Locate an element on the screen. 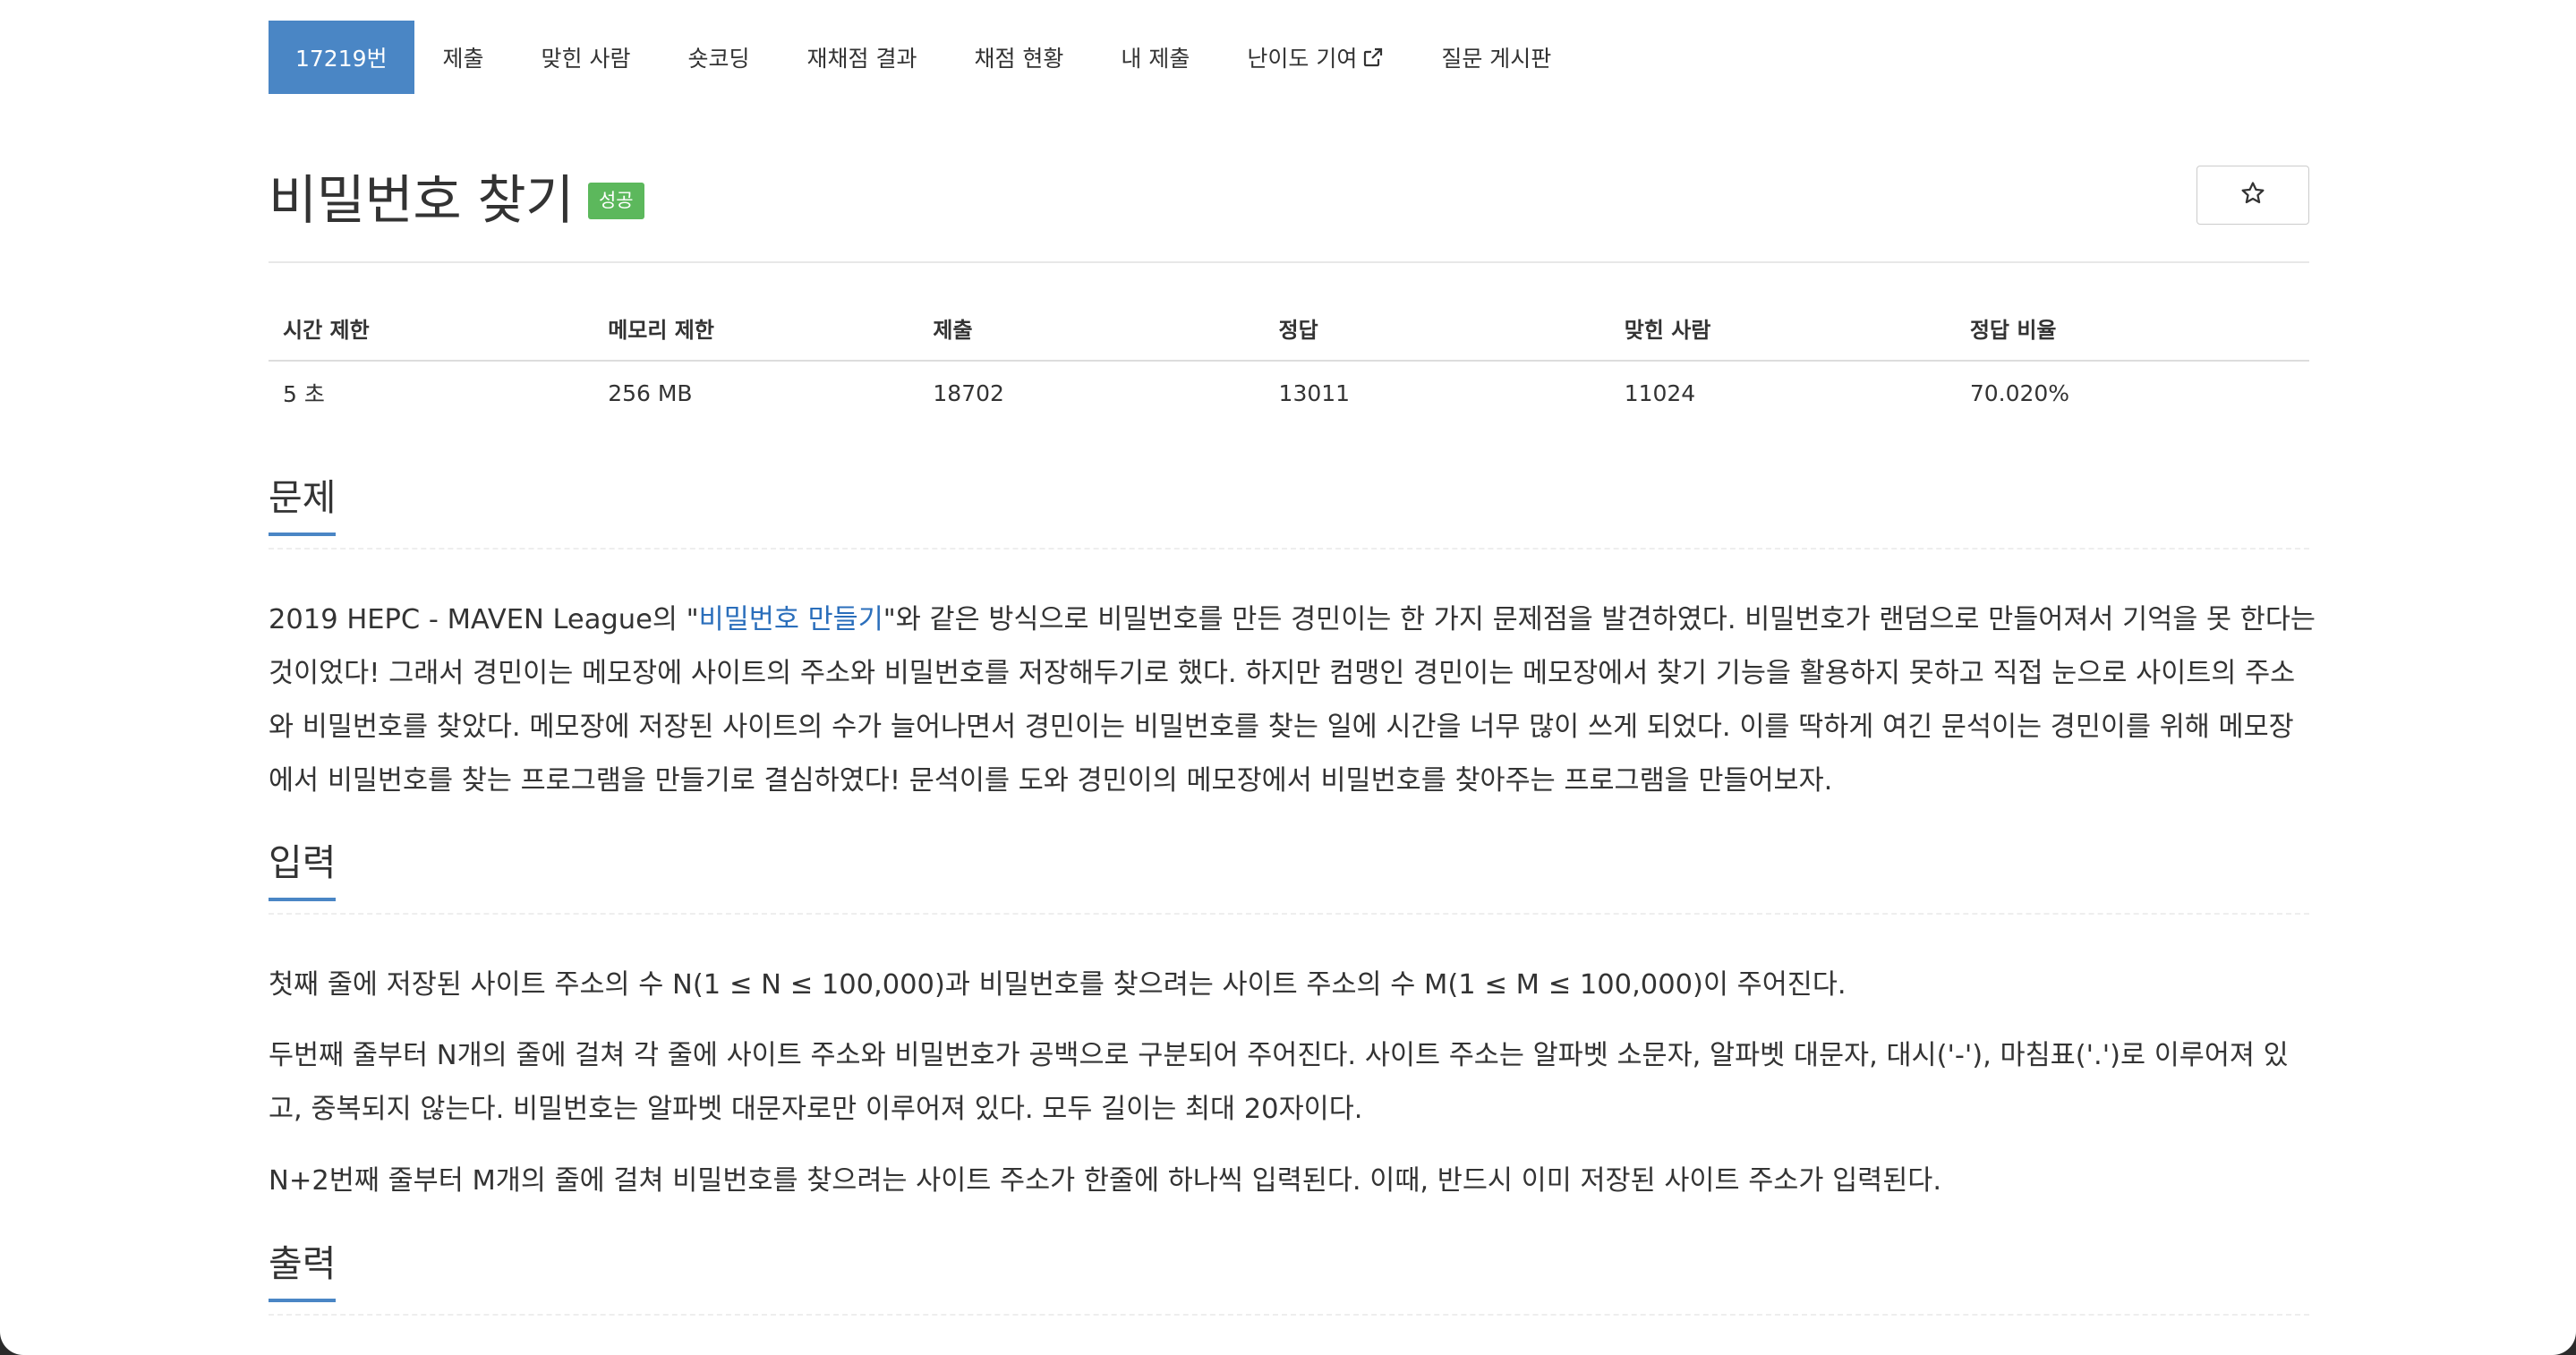 This screenshot has width=2576, height=1355. output-title: 출력 is located at coordinates (303, 1272).